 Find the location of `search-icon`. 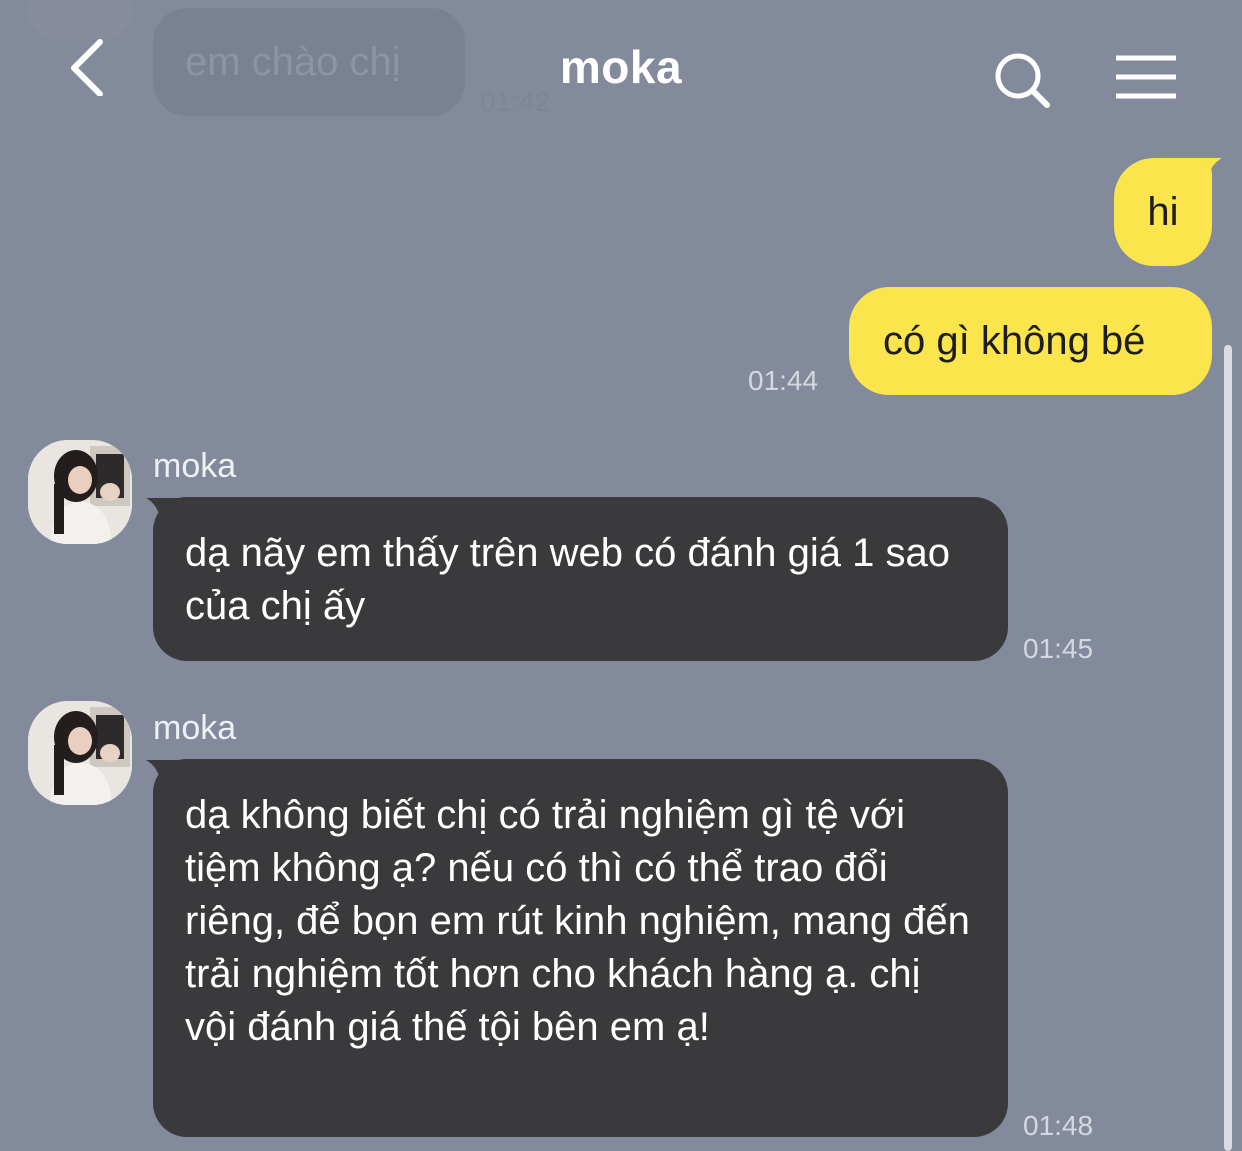

search-icon is located at coordinates (1022, 80).